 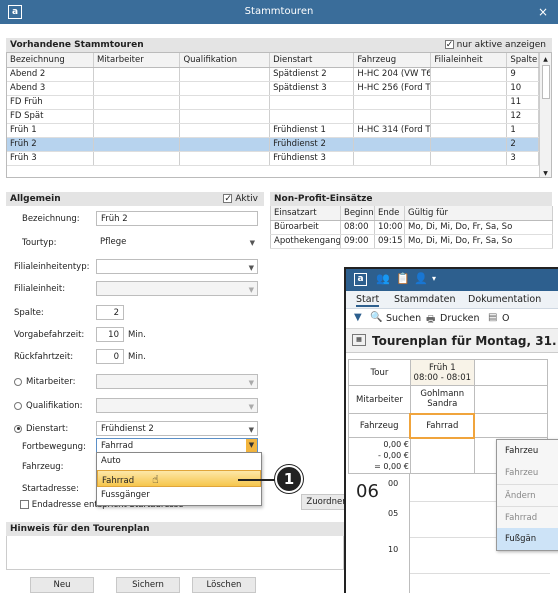 I want to click on tour-cell: Früh 1 08:00 - 08:01, so click(x=442, y=372).